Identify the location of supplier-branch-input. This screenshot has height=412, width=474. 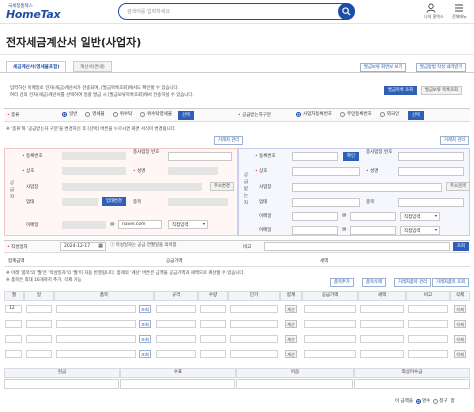
(200, 156).